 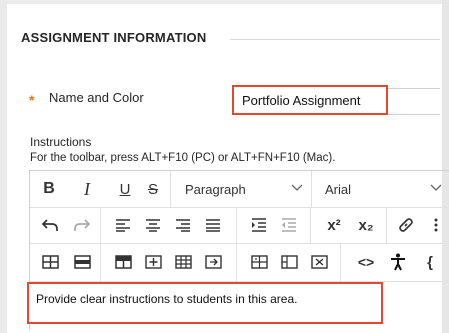 What do you see at coordinates (114, 37) in the screenshot?
I see `section-title: ASSIGNMENT INFORMATION` at bounding box center [114, 37].